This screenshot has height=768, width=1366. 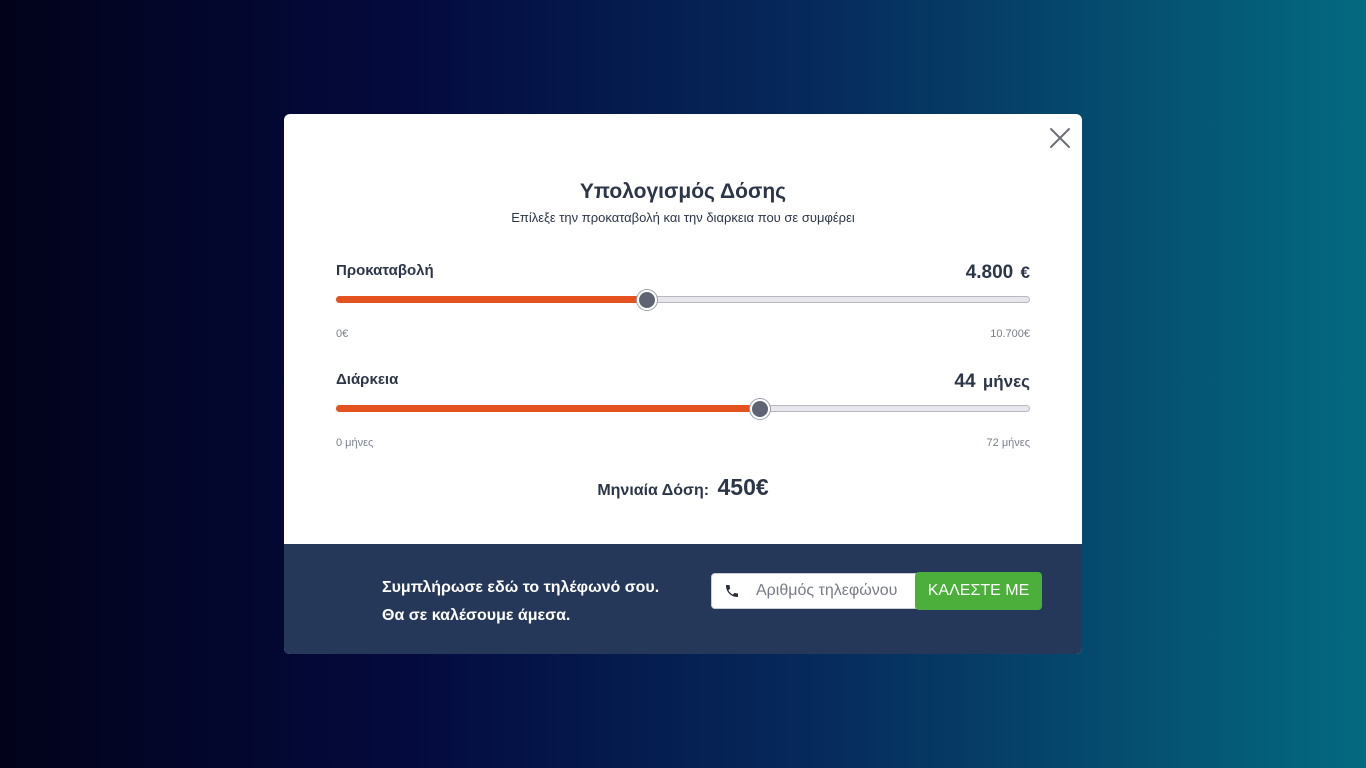 I want to click on phone-input, so click(x=831, y=591).